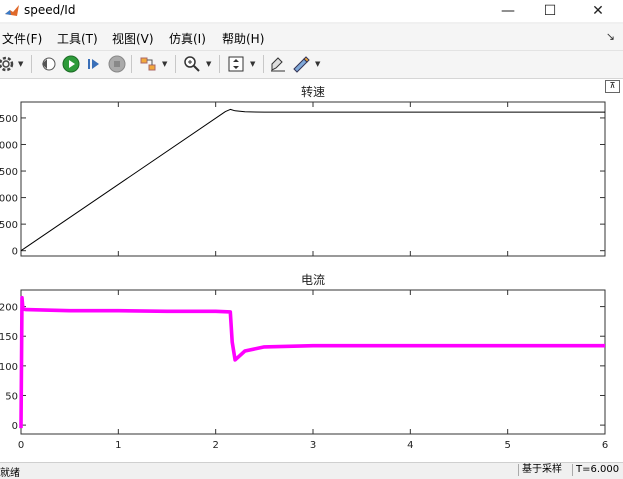 The width and height of the screenshot is (623, 479). What do you see at coordinates (12, 10) in the screenshot?
I see `matlab-logo-icon` at bounding box center [12, 10].